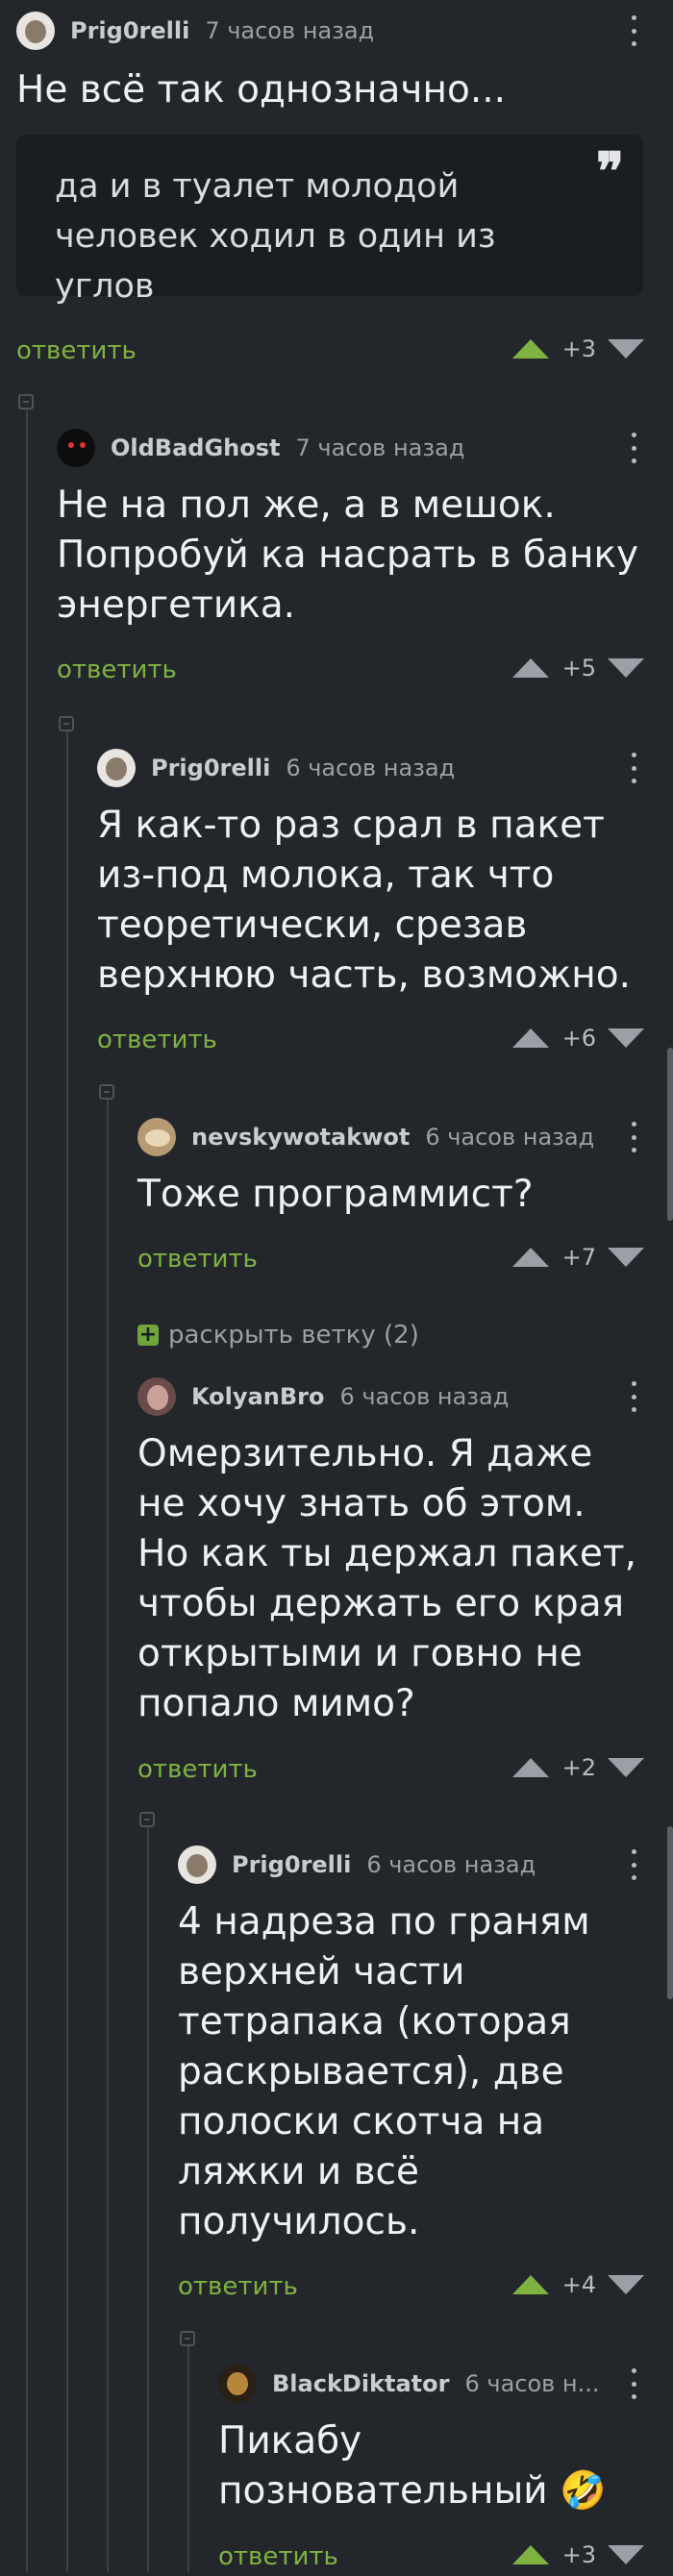  Describe the element at coordinates (609, 171) in the screenshot. I see `quote-icon: ❞` at that location.